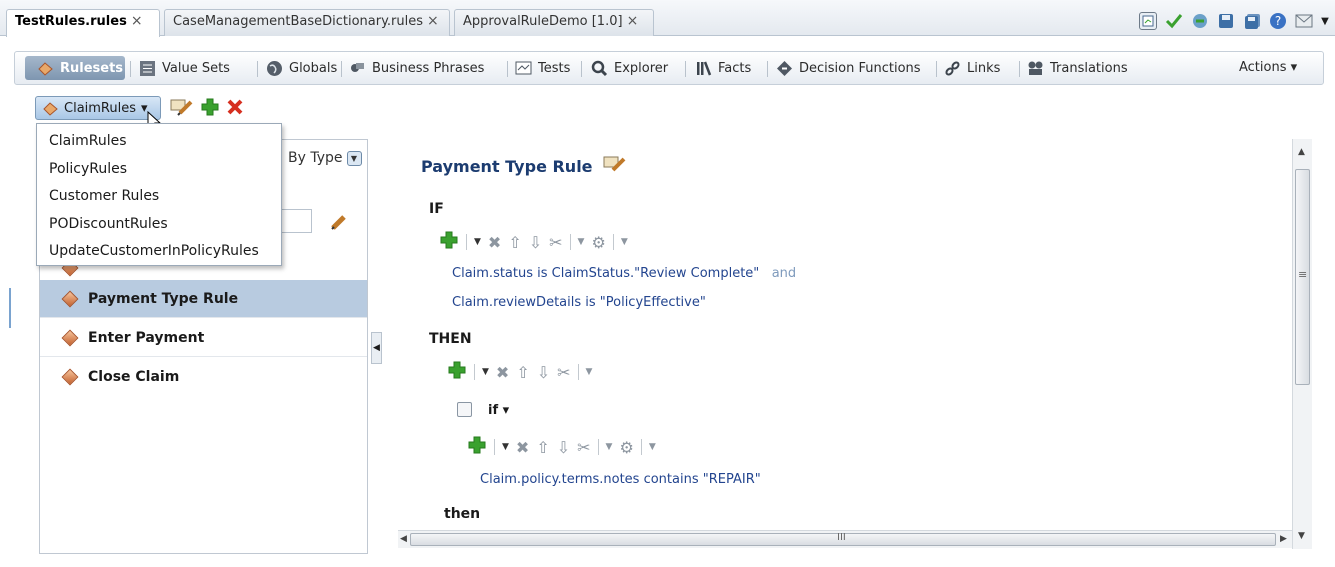 This screenshot has width=1335, height=567. I want to click on ruleset-select: ClaimRules ▾, so click(98, 108).